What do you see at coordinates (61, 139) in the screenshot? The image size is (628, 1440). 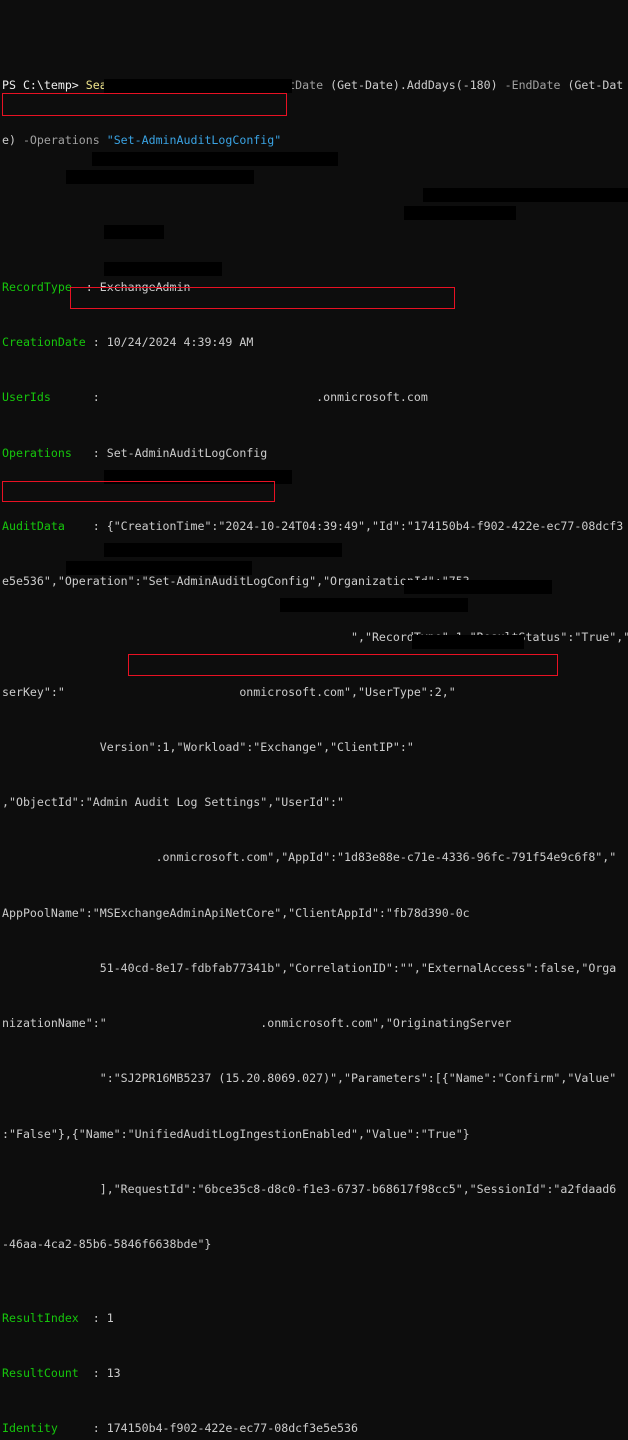 I see `param-operations: -Operations` at bounding box center [61, 139].